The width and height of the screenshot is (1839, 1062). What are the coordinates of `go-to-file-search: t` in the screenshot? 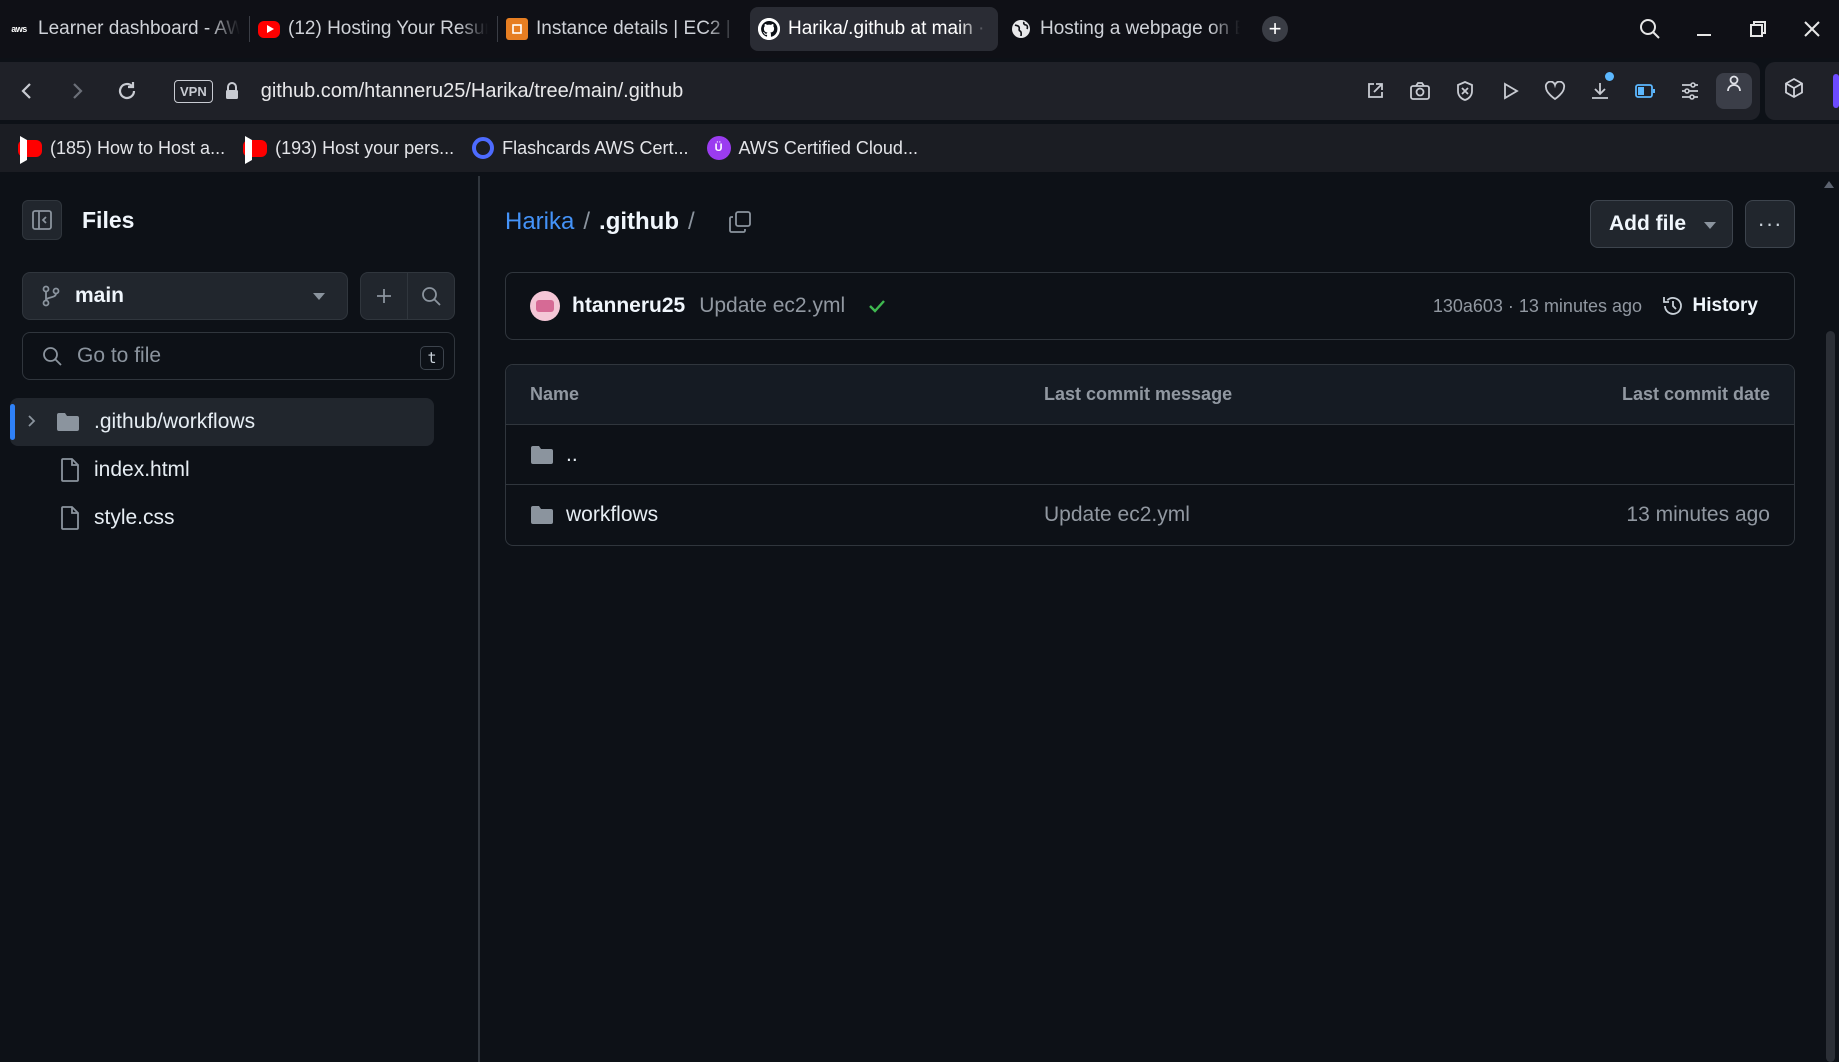 It's located at (238, 356).